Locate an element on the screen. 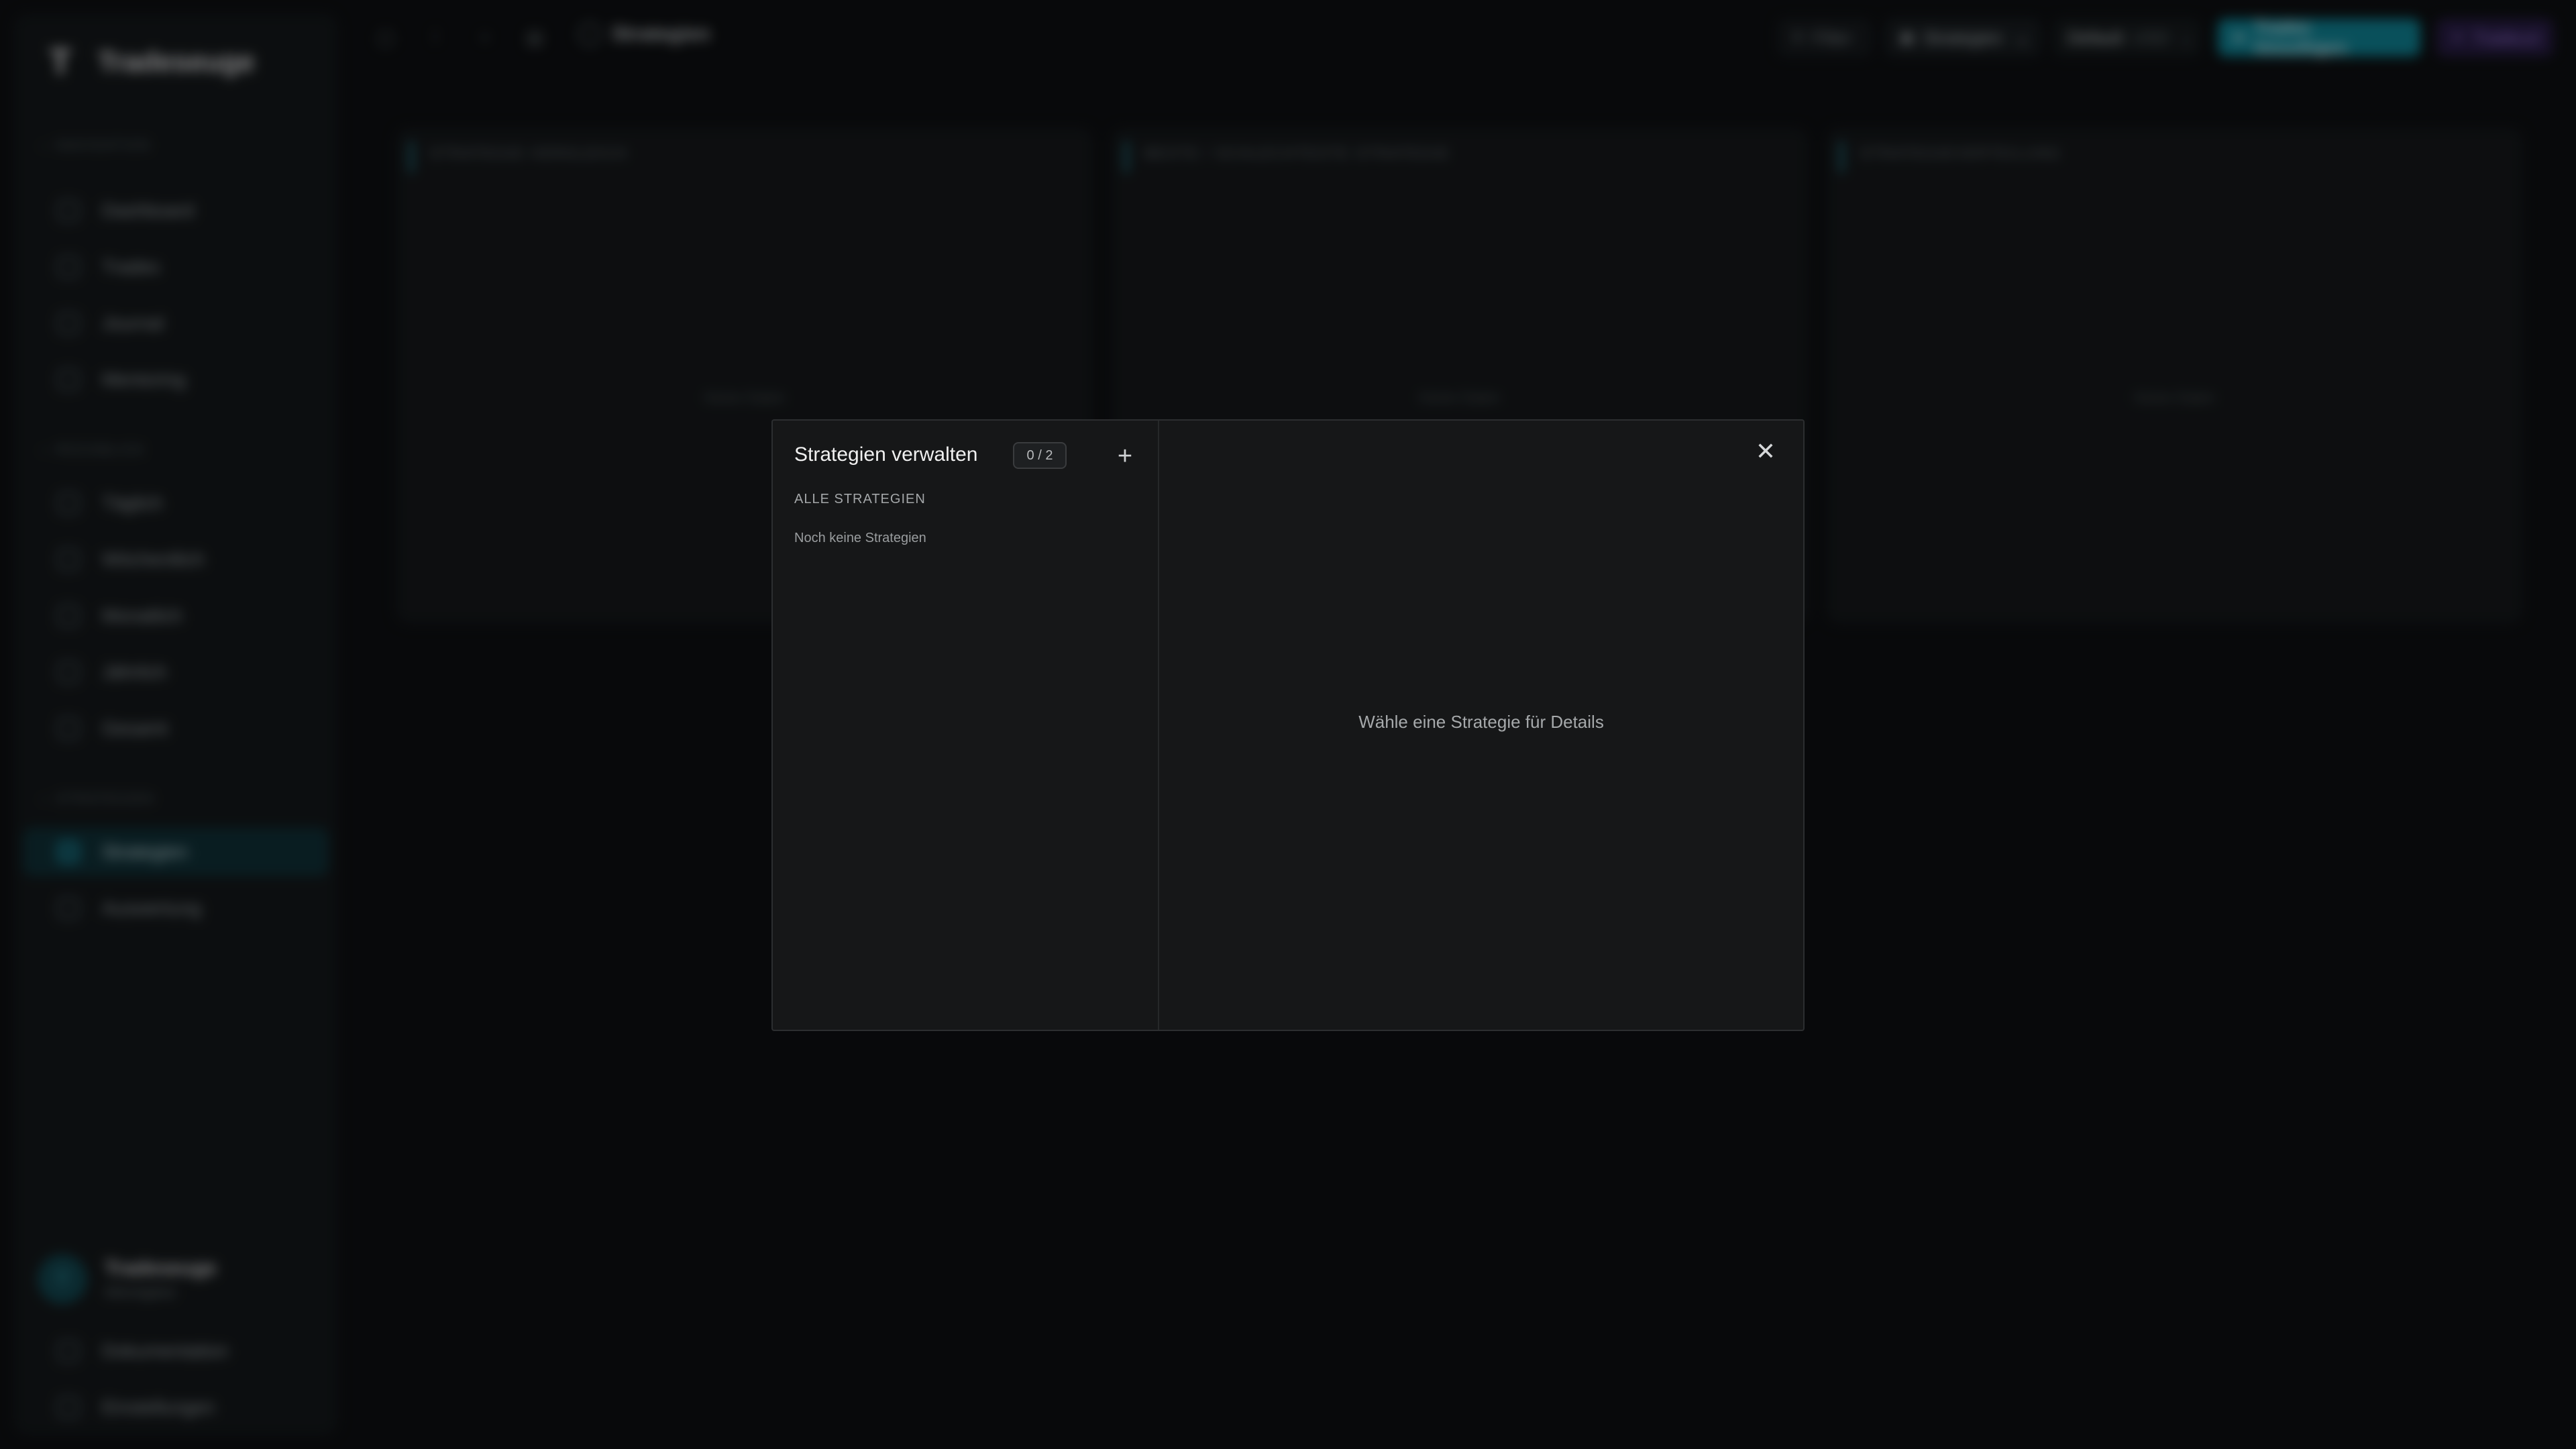 The width and height of the screenshot is (2576, 1449). strategy-list-empty: Noch keine Strategien is located at coordinates (860, 538).